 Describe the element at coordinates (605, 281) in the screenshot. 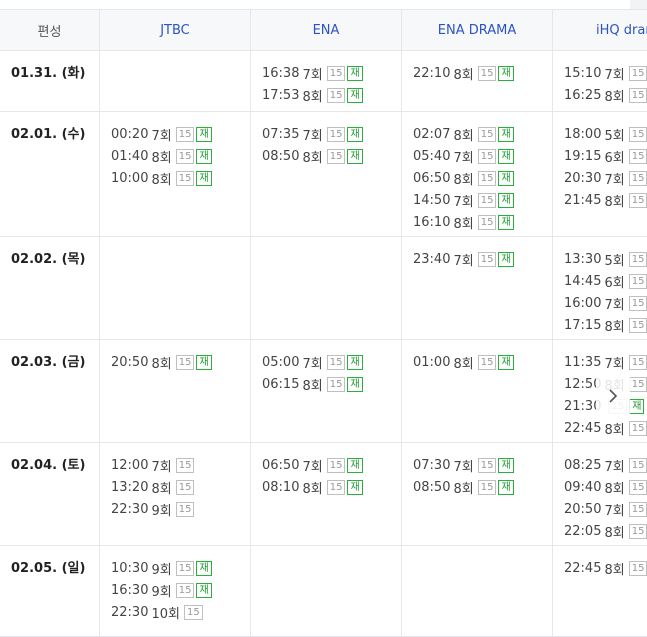

I see `airing-entry: 14:456회15재` at that location.